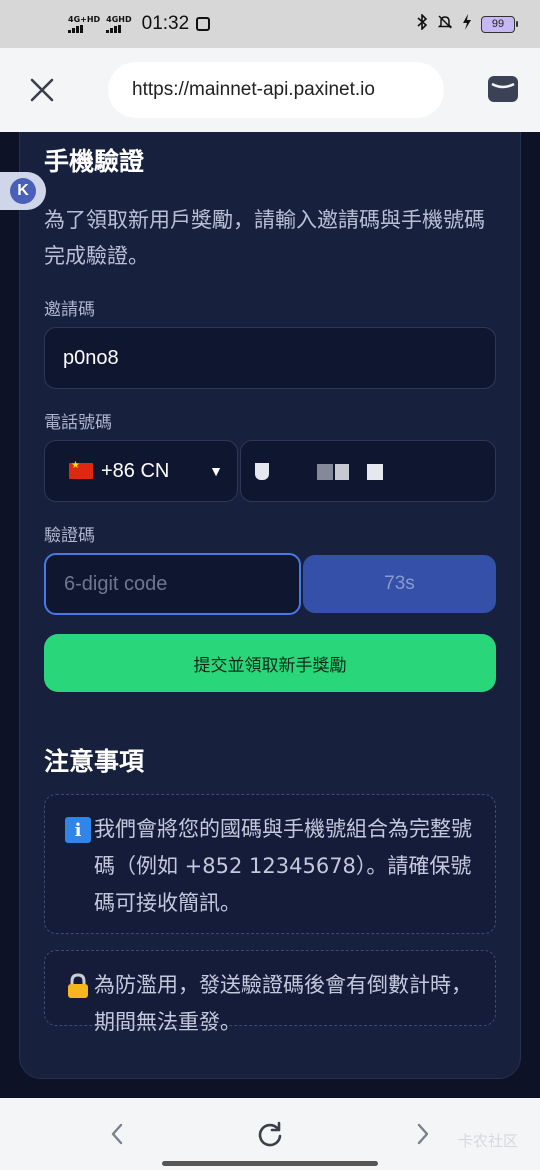 The width and height of the screenshot is (540, 1170). I want to click on wallet-icon, so click(503, 90).